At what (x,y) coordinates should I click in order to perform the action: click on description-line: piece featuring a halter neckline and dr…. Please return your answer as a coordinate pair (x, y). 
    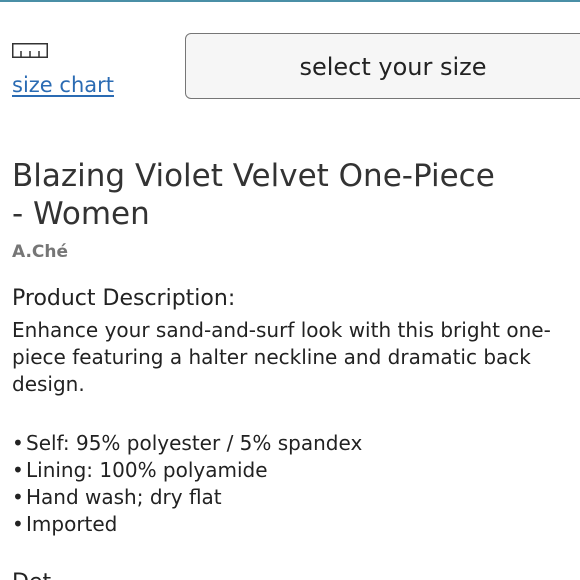
    Looking at the image, I should click on (271, 357).